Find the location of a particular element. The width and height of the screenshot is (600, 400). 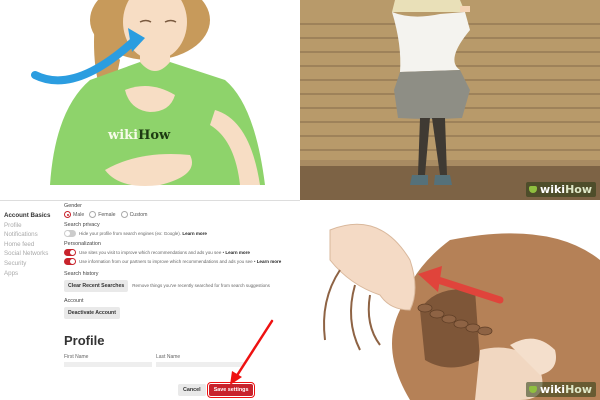

gender-radio-female is located at coordinates (93, 214).